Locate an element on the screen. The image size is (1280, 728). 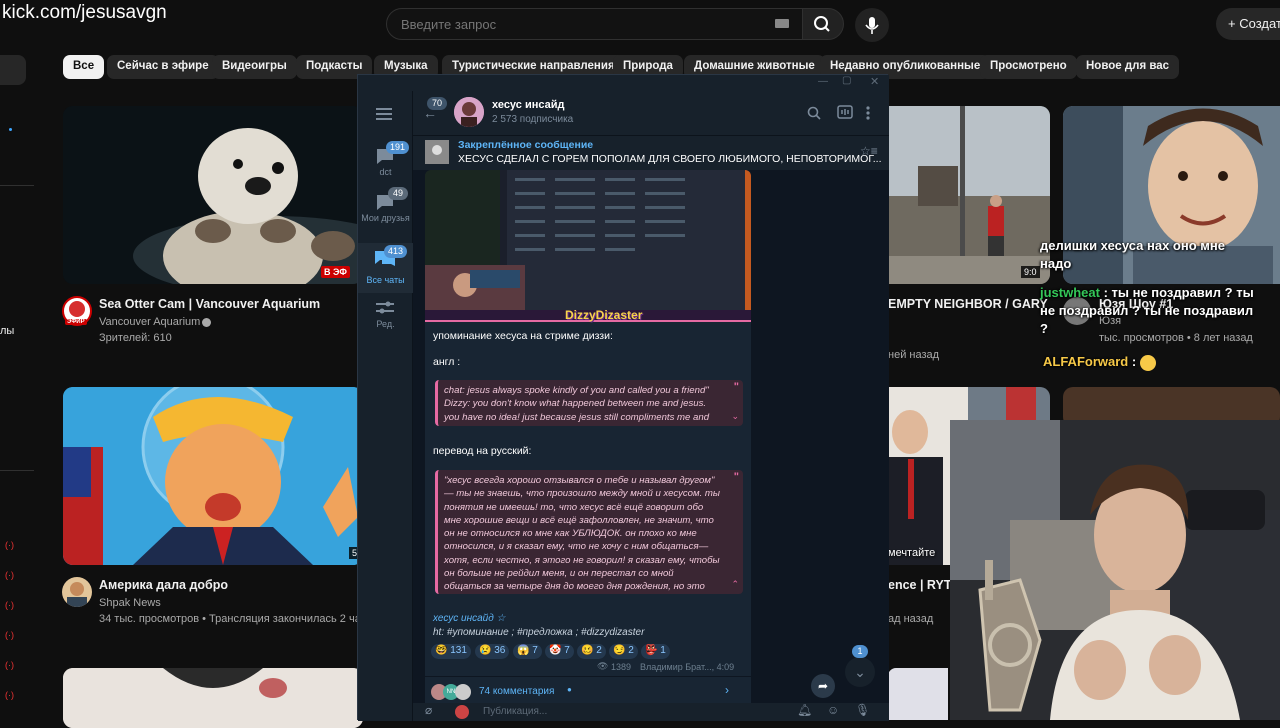
unread-badge: 413 is located at coordinates (396, 251).